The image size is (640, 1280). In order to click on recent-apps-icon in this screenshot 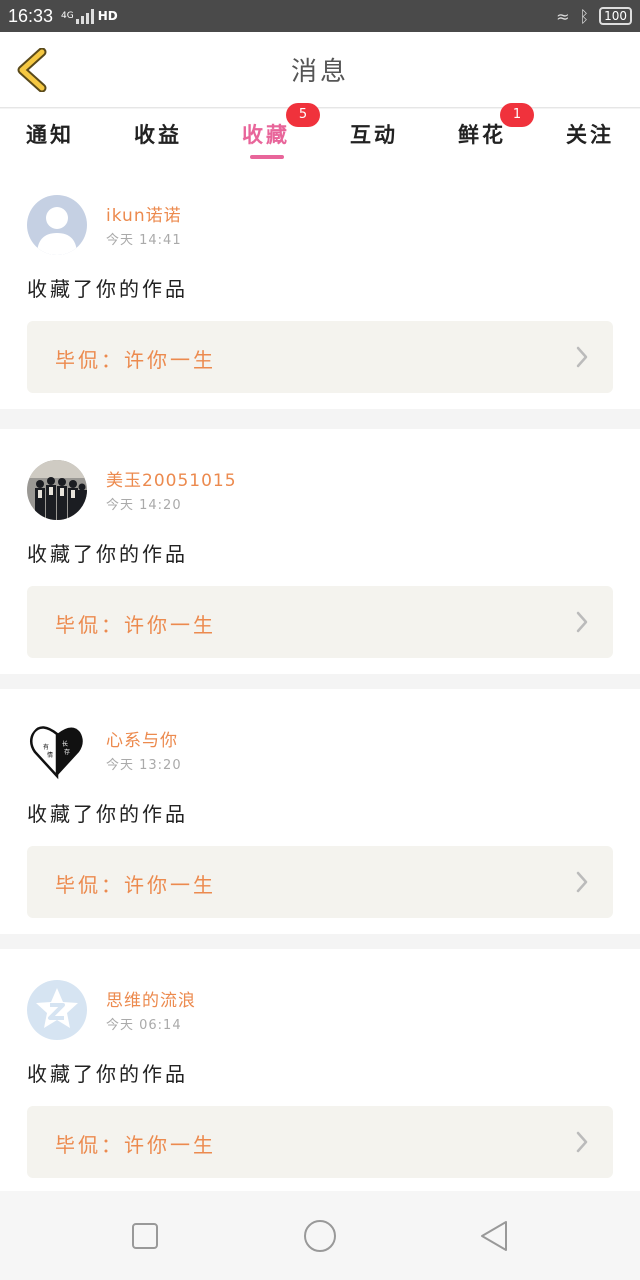, I will do `click(145, 1236)`.